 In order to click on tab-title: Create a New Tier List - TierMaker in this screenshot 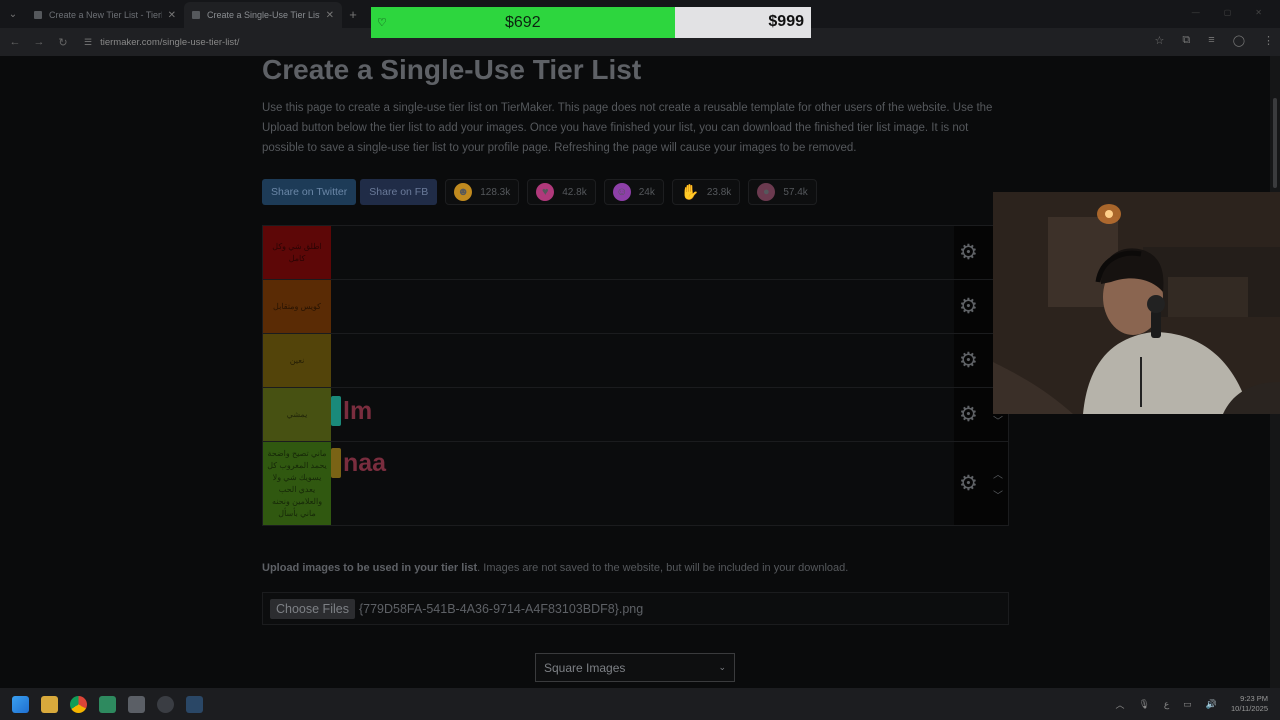, I will do `click(105, 15)`.